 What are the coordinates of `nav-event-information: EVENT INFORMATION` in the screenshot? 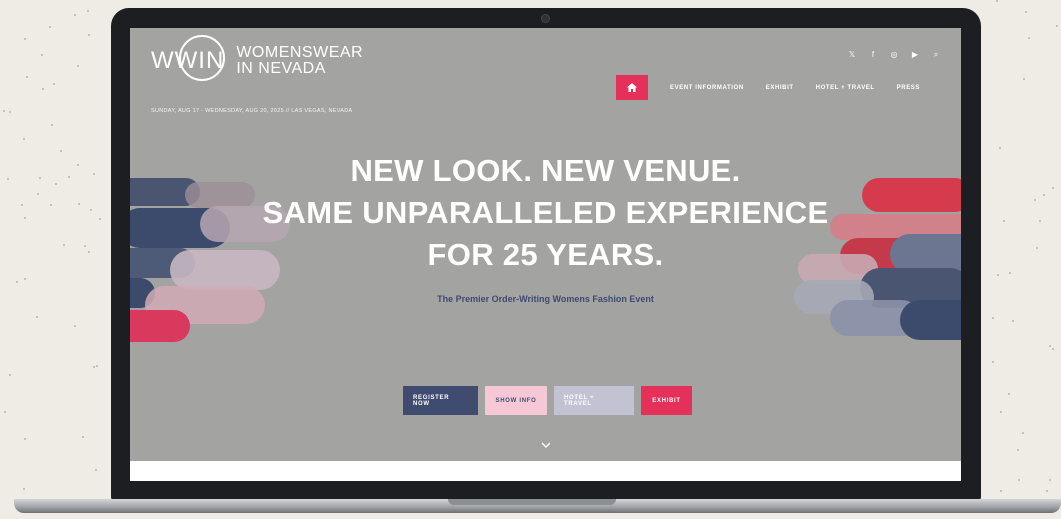 It's located at (707, 88).